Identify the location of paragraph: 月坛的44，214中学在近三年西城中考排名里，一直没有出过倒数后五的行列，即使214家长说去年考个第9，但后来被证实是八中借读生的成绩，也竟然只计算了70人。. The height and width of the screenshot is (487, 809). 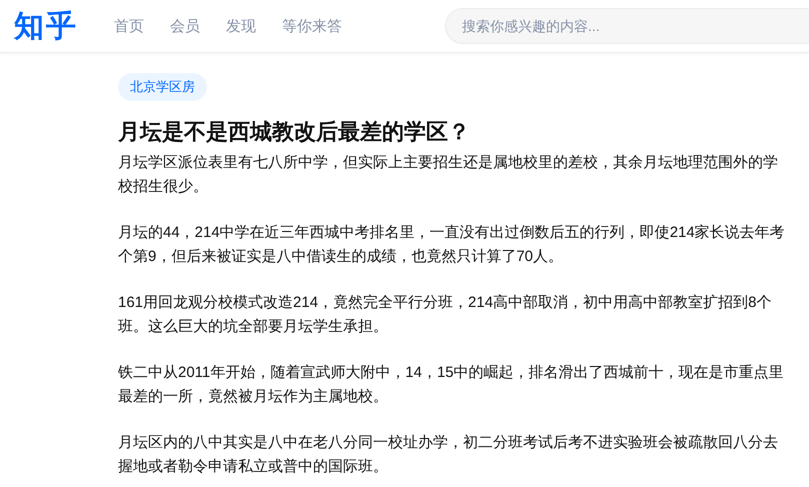
(452, 245).